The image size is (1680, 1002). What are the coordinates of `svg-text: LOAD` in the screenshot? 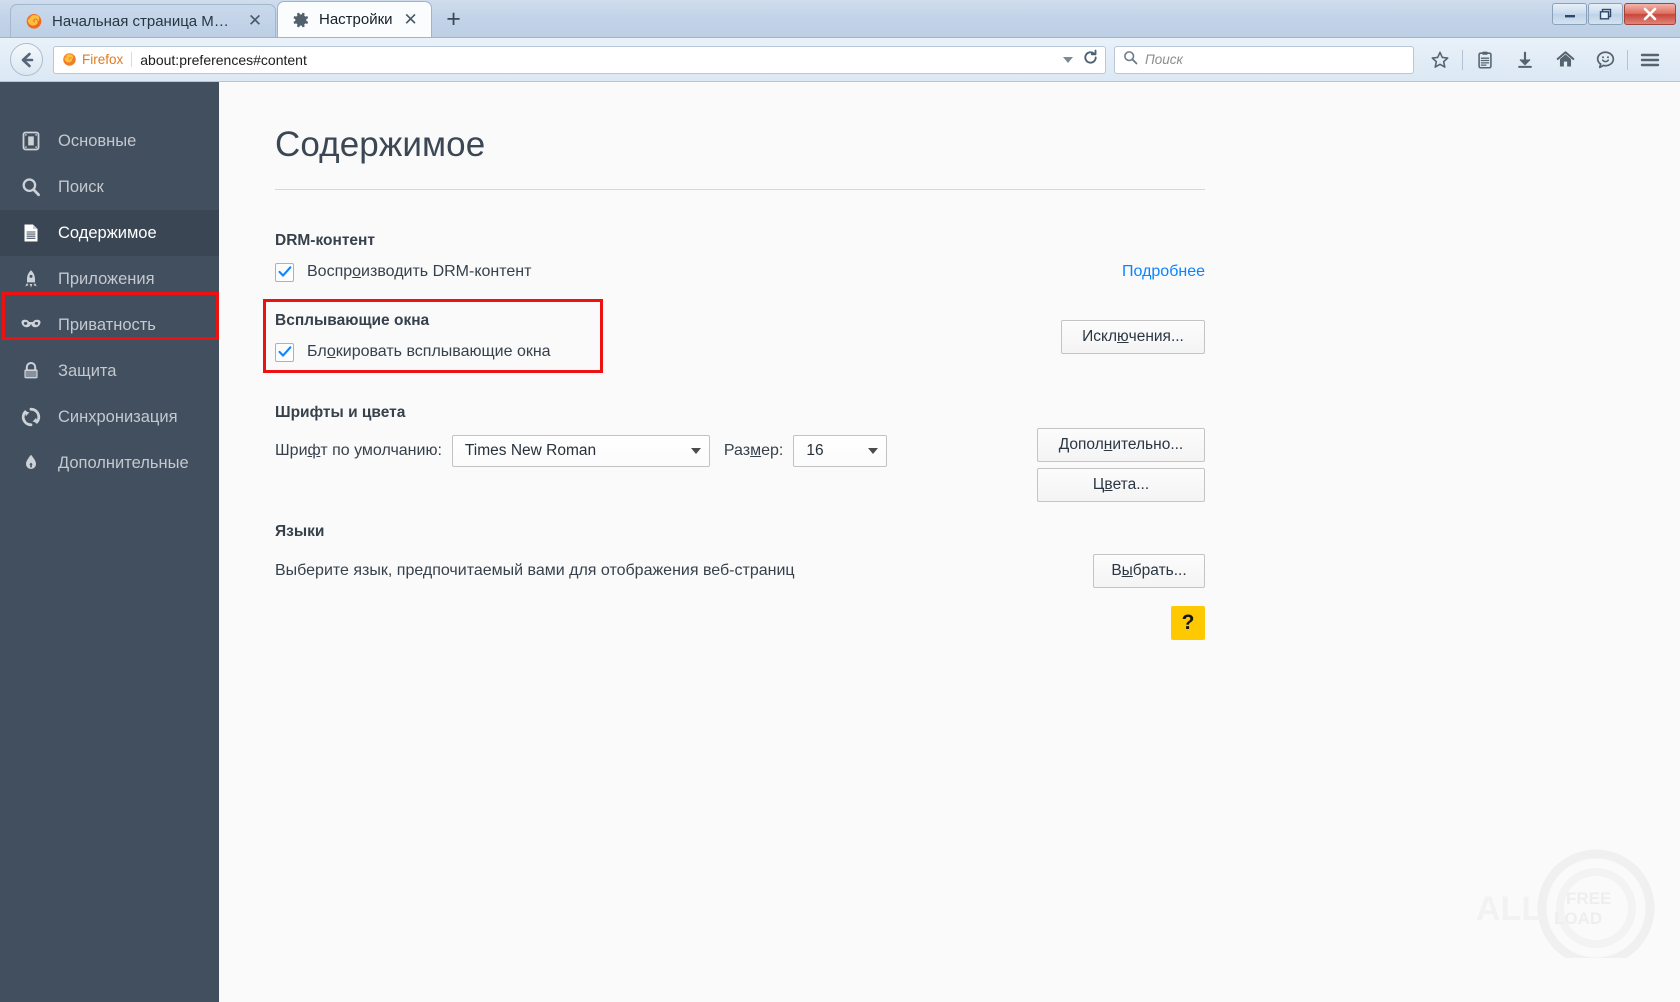 It's located at (1578, 918).